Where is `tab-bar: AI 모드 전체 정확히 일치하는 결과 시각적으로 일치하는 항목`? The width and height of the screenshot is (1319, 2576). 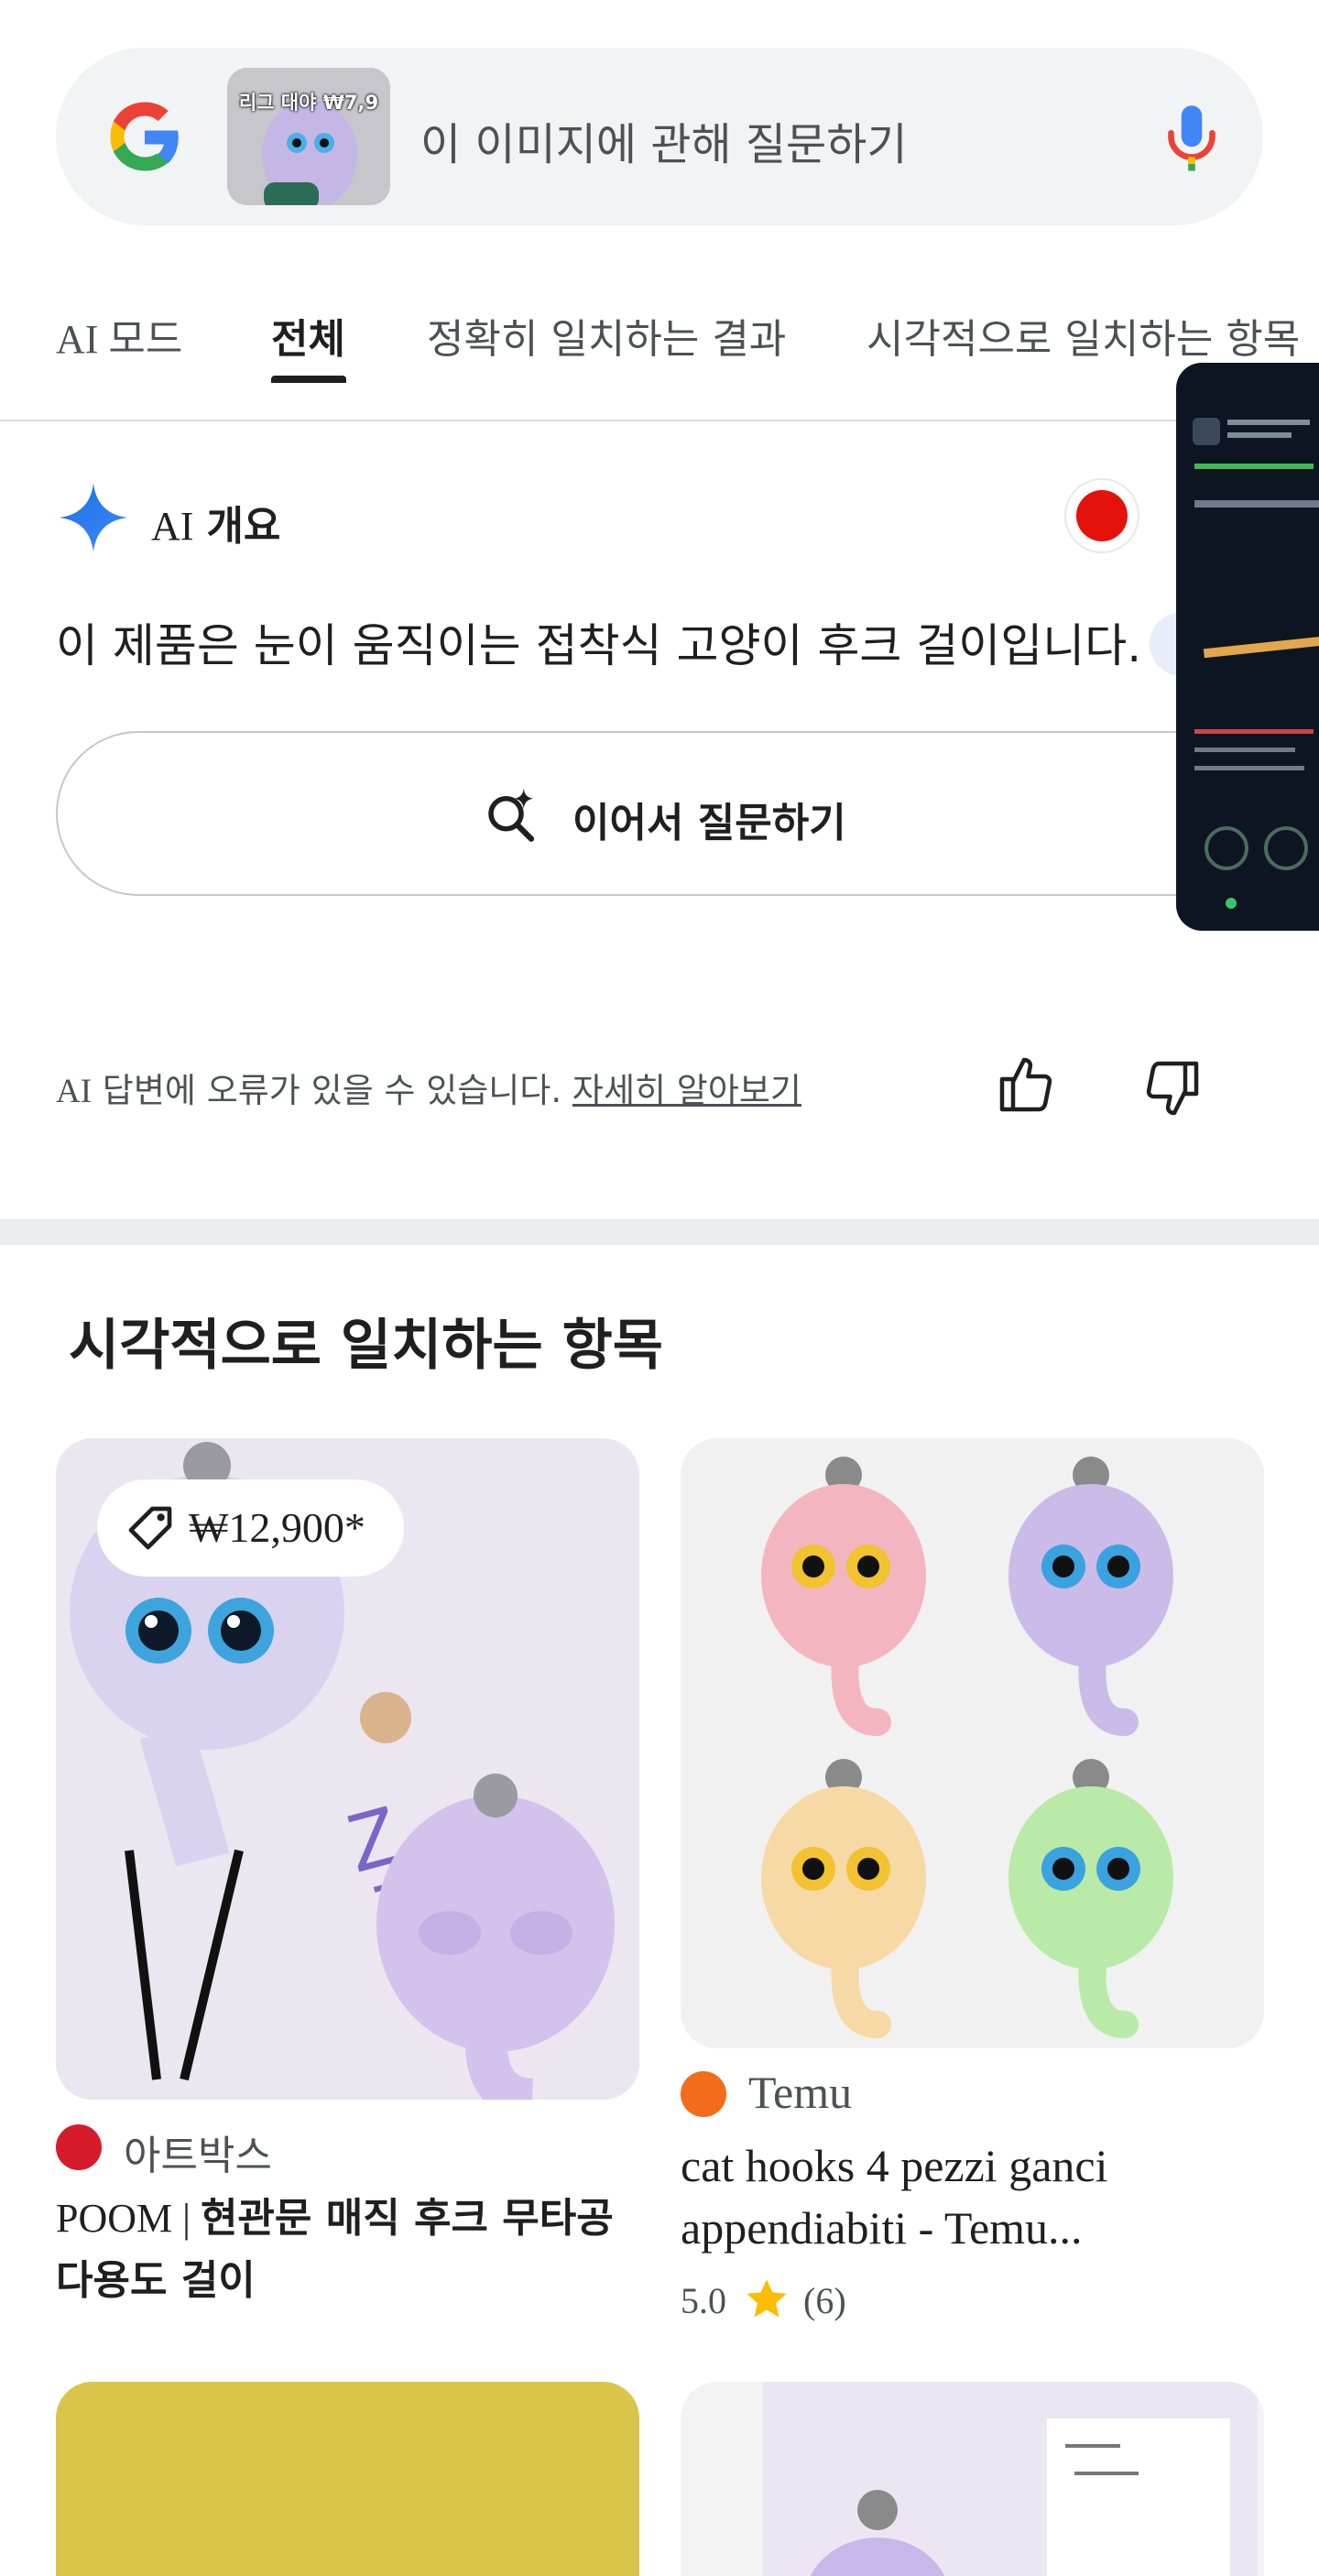
tab-bar: AI 모드 전체 정확히 일치하는 결과 시각적으로 일치하는 항목 is located at coordinates (659, 353).